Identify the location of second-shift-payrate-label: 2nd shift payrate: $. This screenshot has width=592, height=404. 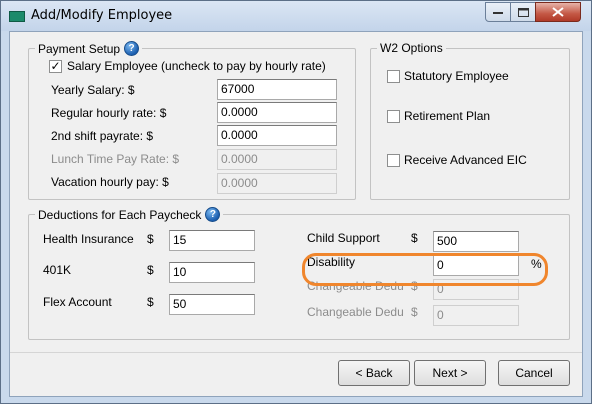
(102, 136).